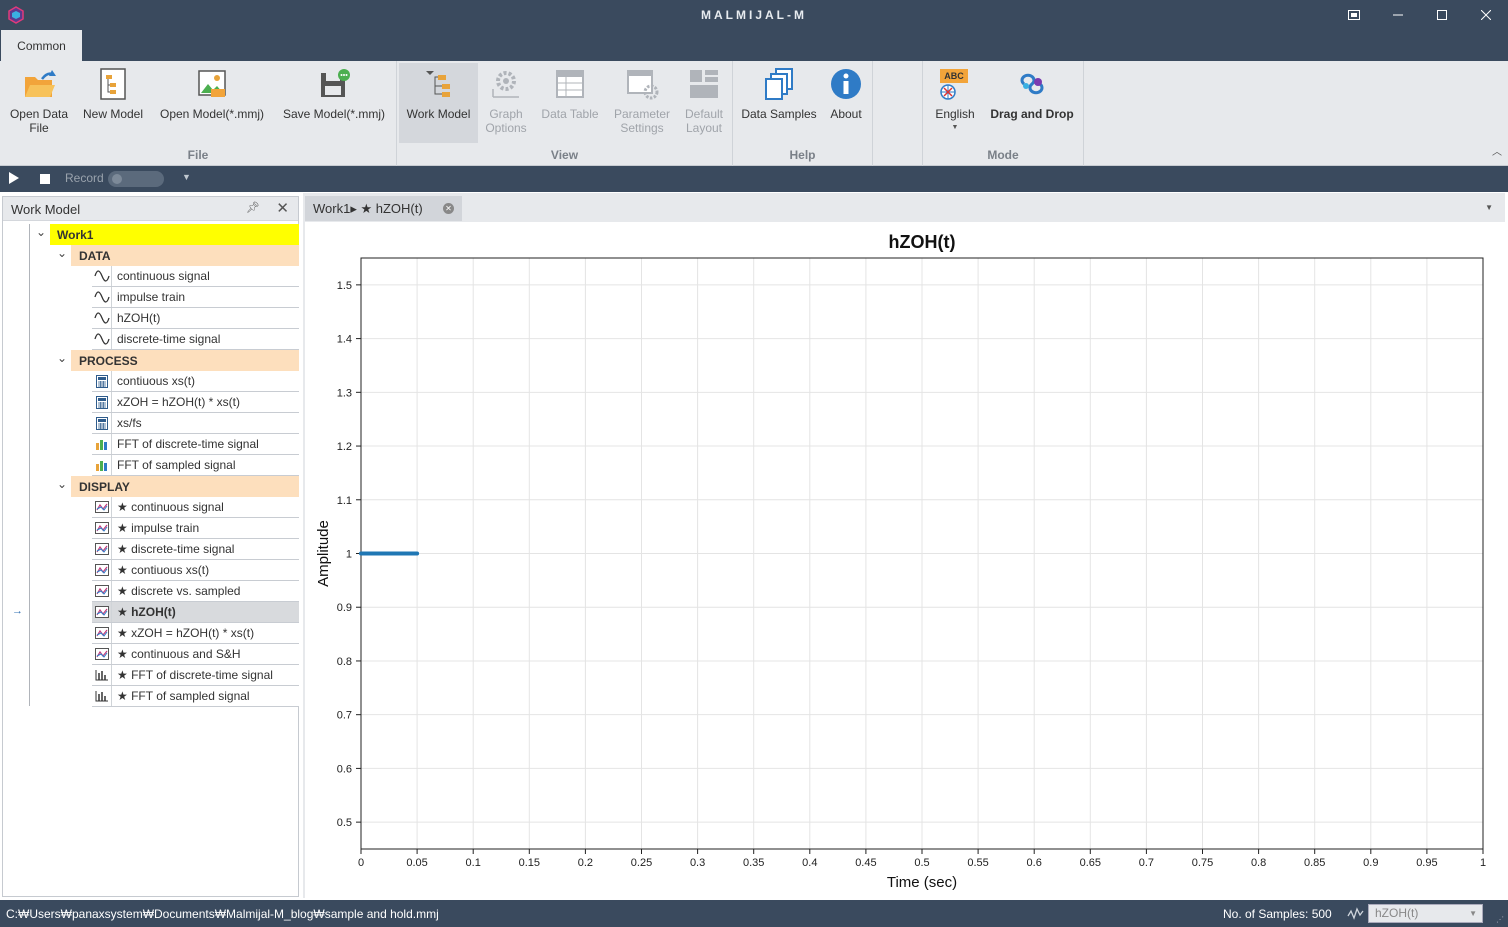 This screenshot has height=927, width=1508. What do you see at coordinates (344, 501) in the screenshot?
I see `y-tick-label: 1.1` at bounding box center [344, 501].